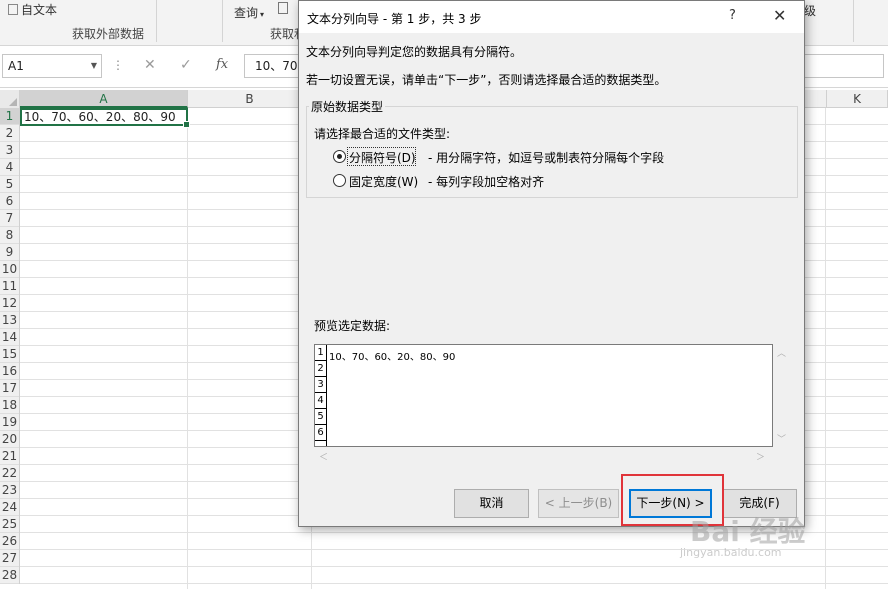 The height and width of the screenshot is (589, 888). Describe the element at coordinates (9, 575) in the screenshot. I see `row-header: 28` at that location.